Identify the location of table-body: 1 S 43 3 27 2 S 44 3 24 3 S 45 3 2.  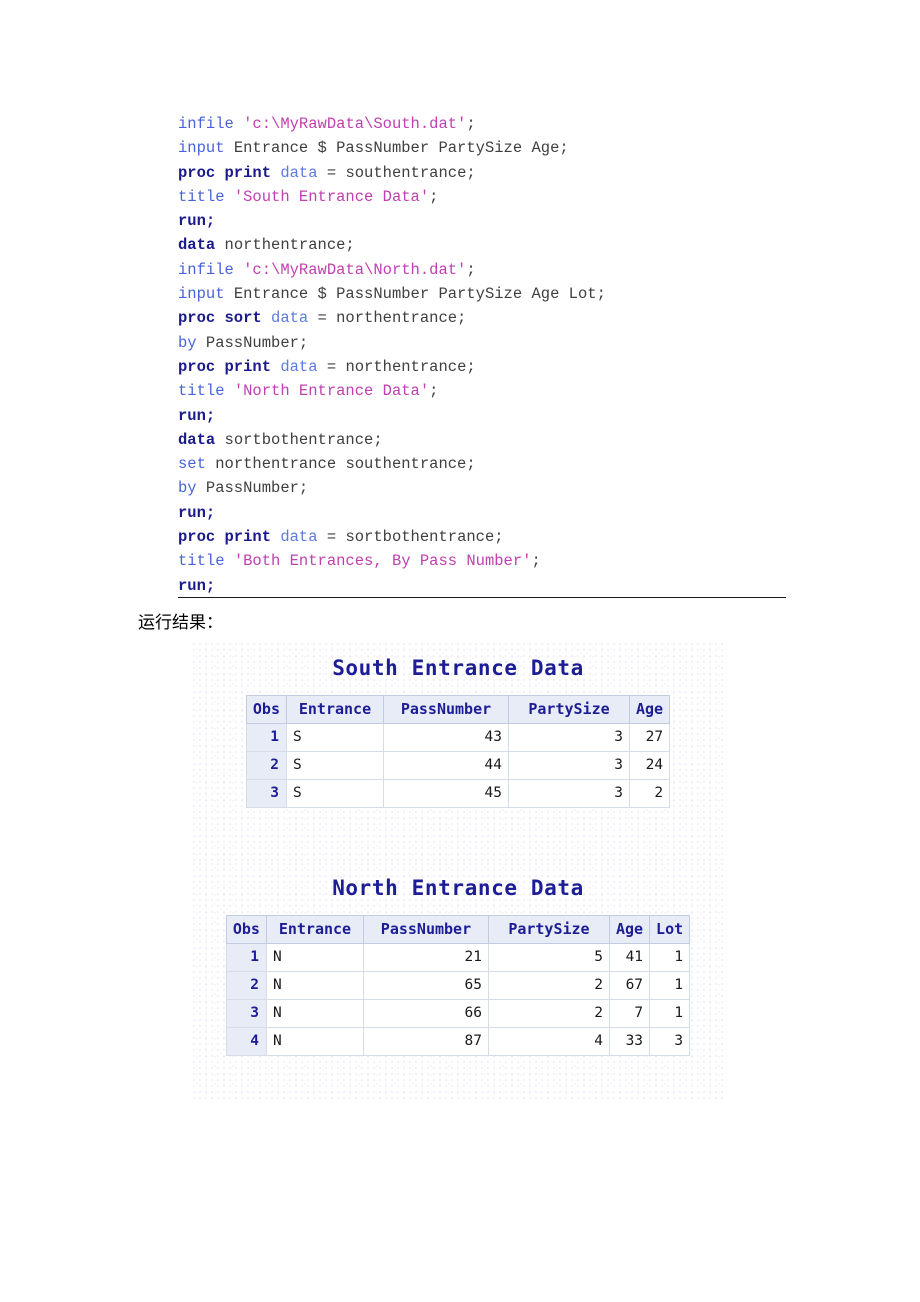
(458, 765).